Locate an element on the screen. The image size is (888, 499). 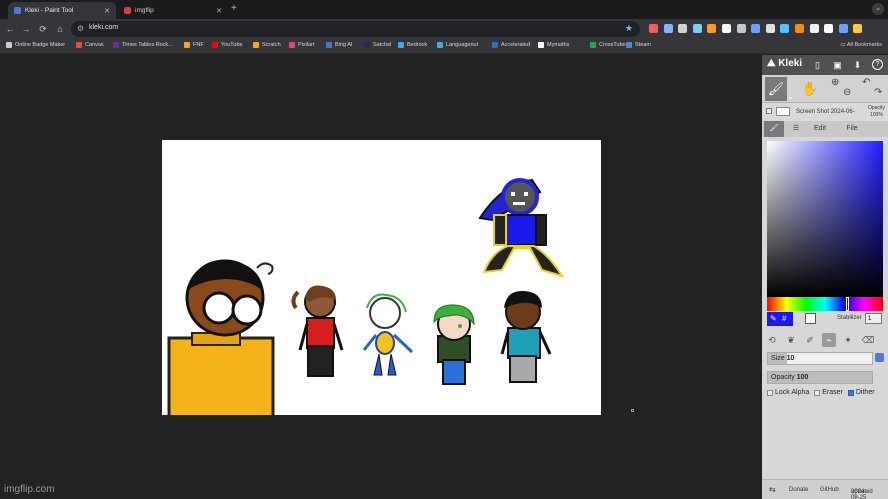
size-slider: Size 10 is located at coordinates (820, 358).